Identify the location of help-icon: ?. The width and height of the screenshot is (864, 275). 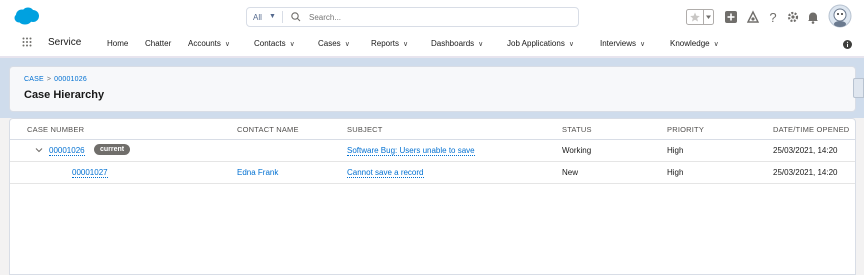
(773, 17).